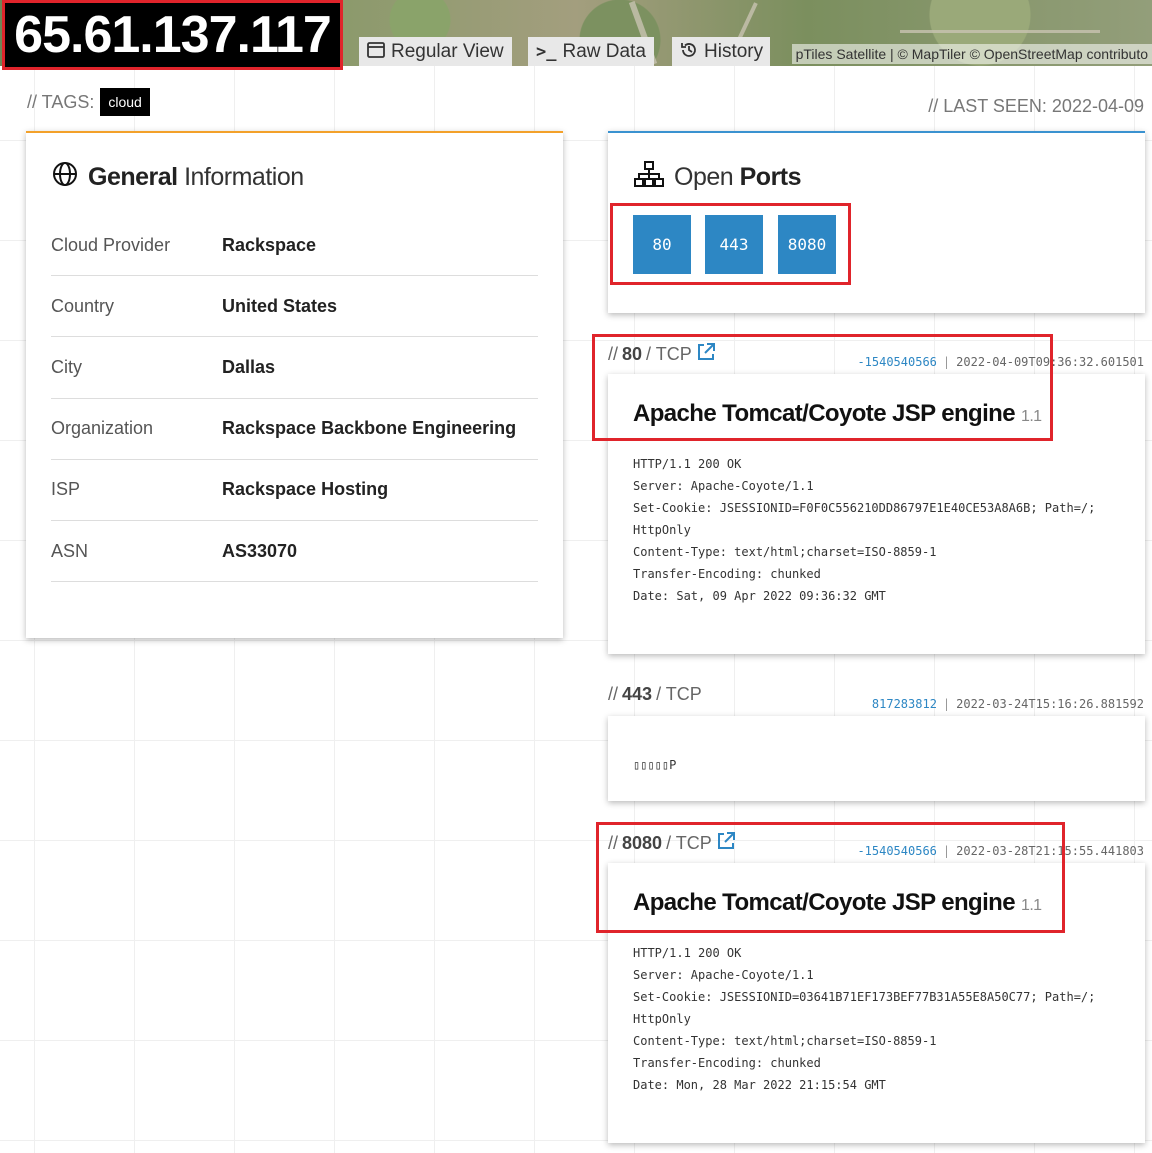 This screenshot has height=1153, width=1152. I want to click on info-key: ASN, so click(70, 550).